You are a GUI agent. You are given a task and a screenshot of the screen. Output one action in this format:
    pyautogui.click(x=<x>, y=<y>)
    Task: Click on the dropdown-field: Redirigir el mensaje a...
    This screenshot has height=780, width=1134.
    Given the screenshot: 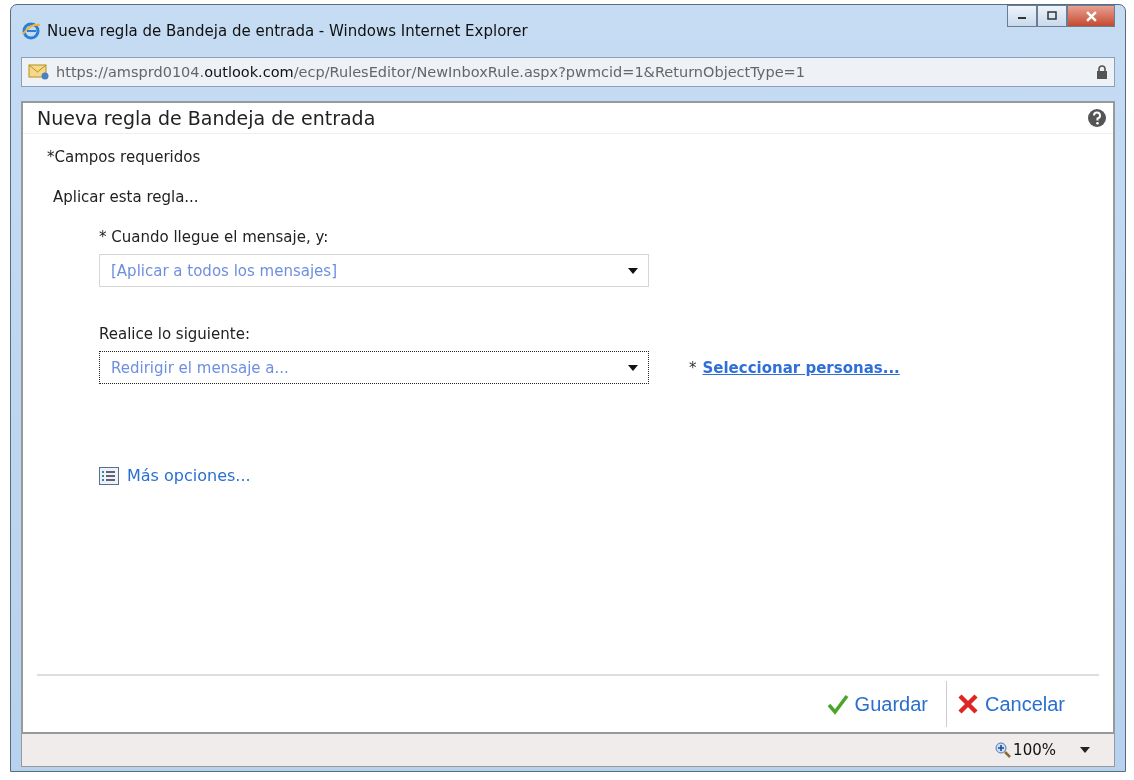 What is the action you would take?
    pyautogui.click(x=374, y=367)
    